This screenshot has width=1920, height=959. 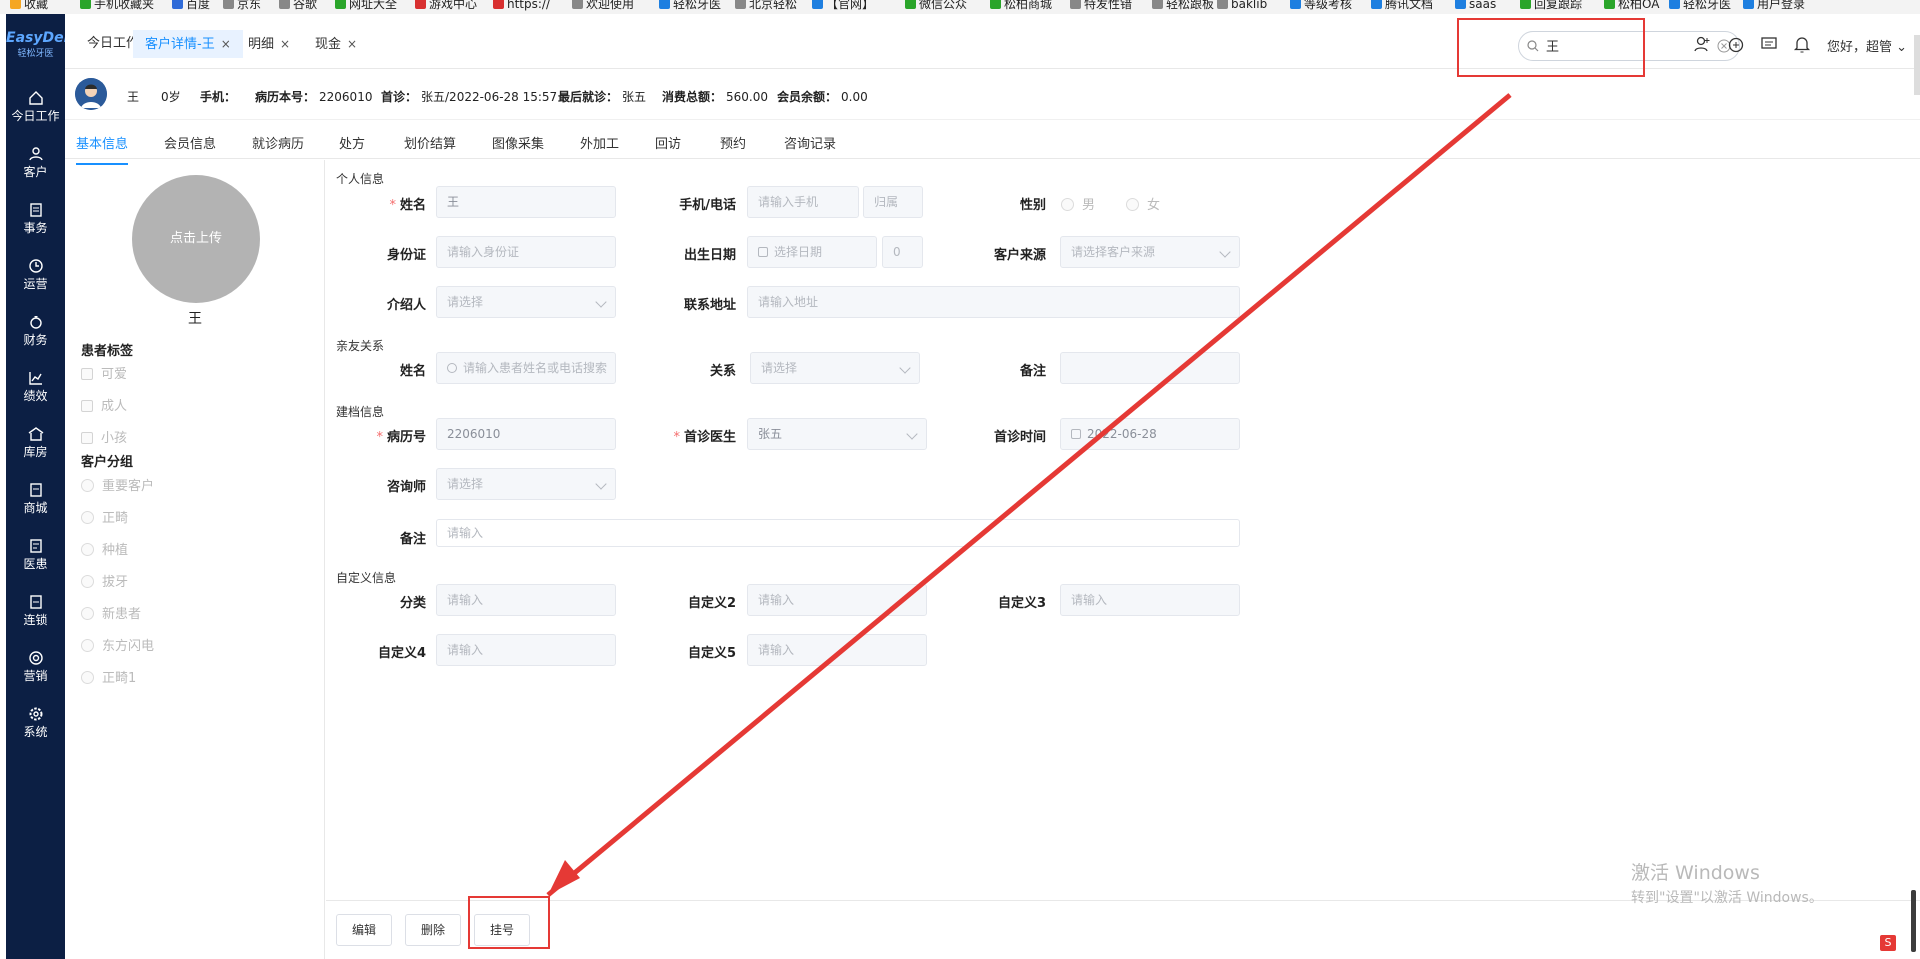 What do you see at coordinates (837, 434) in the screenshot?
I see `first-doctor-select: 张五` at bounding box center [837, 434].